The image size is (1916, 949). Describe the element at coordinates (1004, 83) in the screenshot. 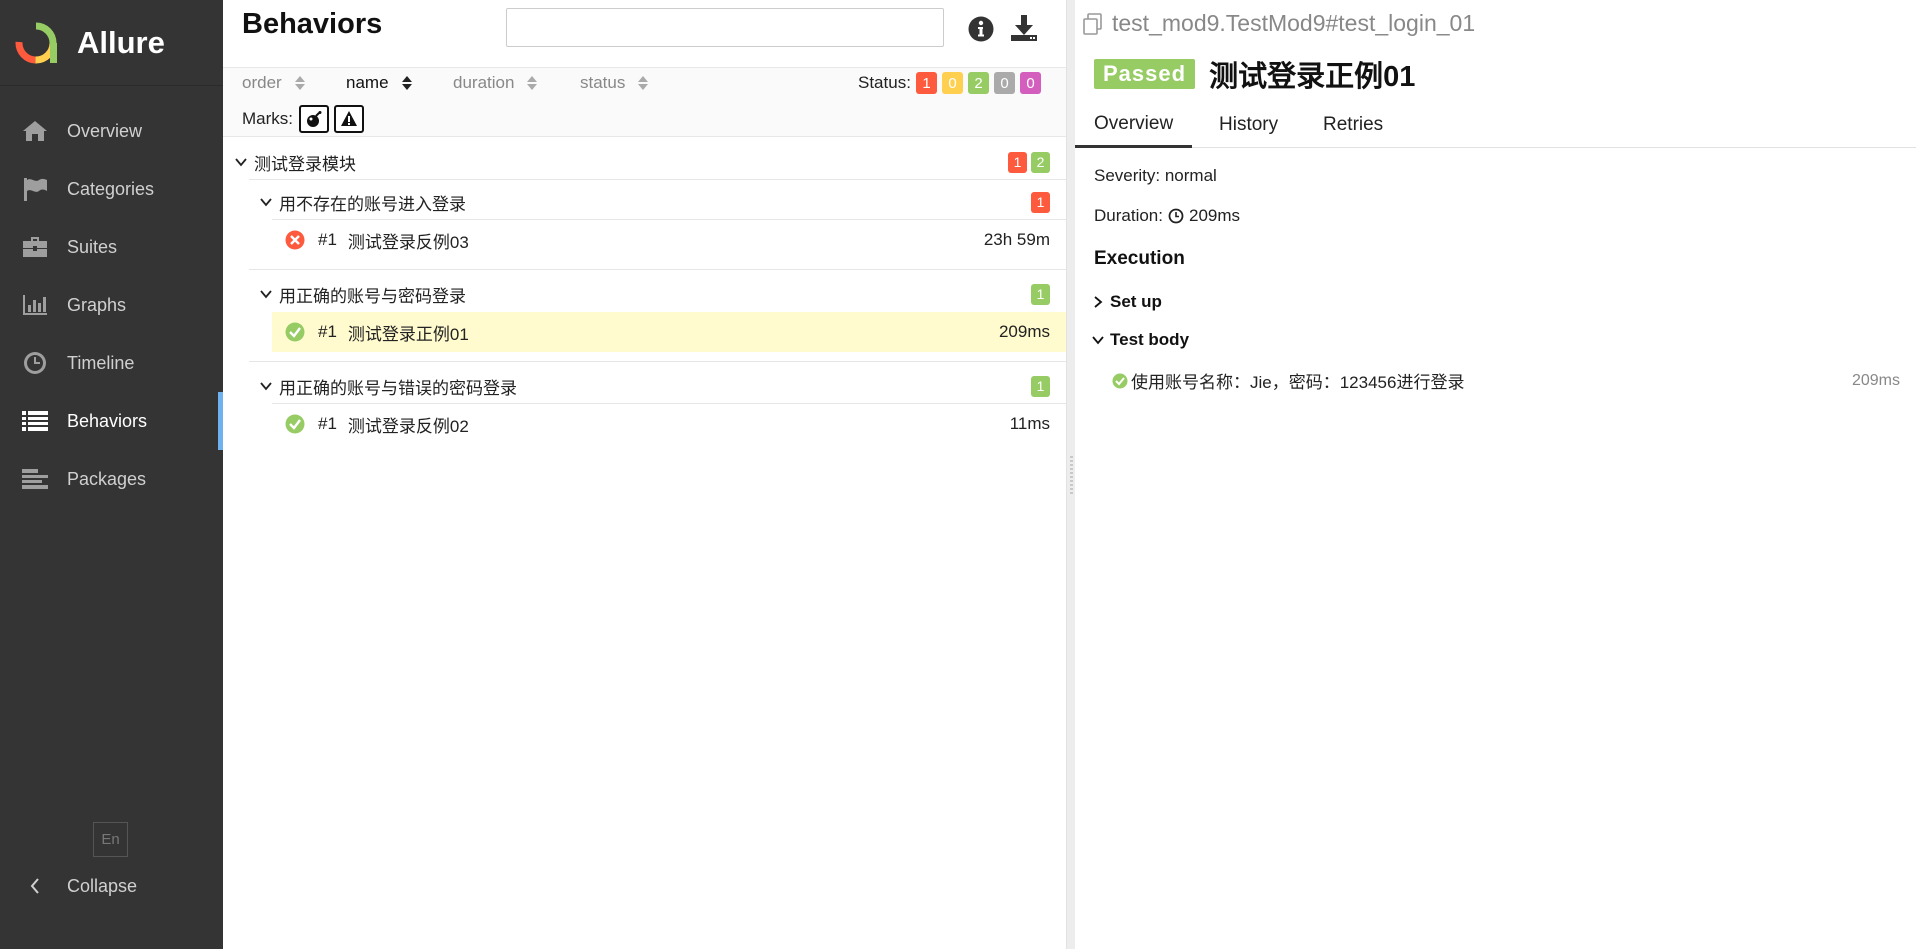

I see `status-filter-skipped: 0` at that location.